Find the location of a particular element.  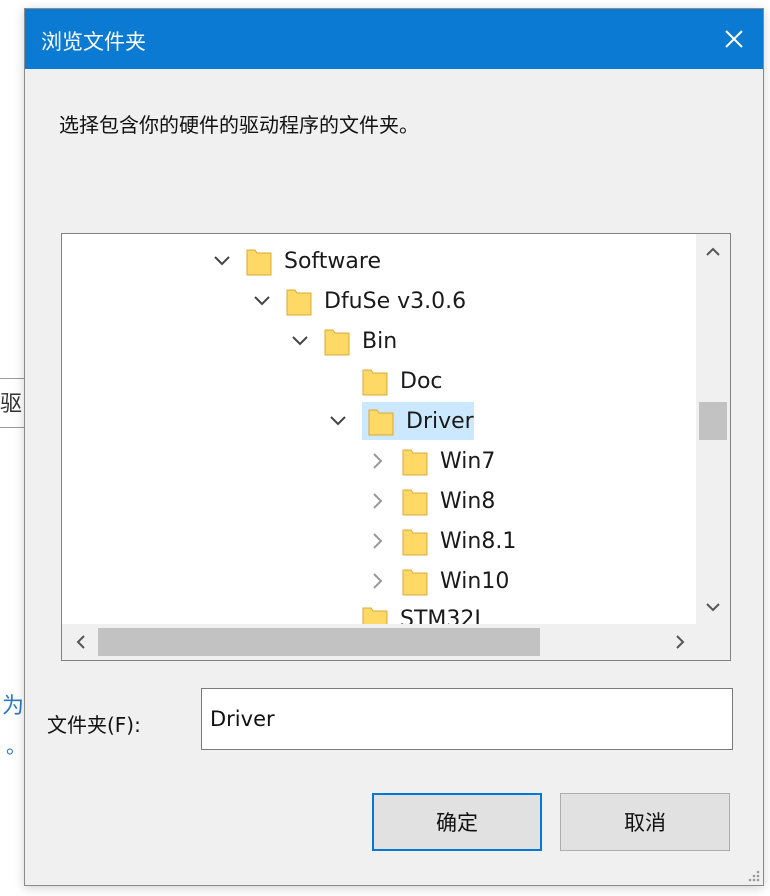

chevron-left-icon is located at coordinates (80, 642).